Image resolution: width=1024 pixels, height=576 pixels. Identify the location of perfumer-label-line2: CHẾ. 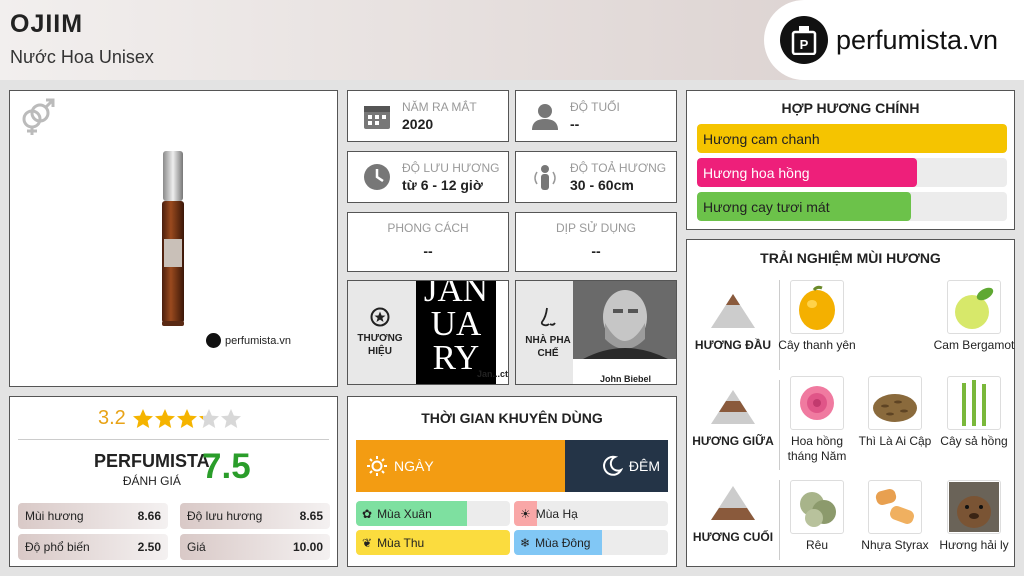
(548, 353).